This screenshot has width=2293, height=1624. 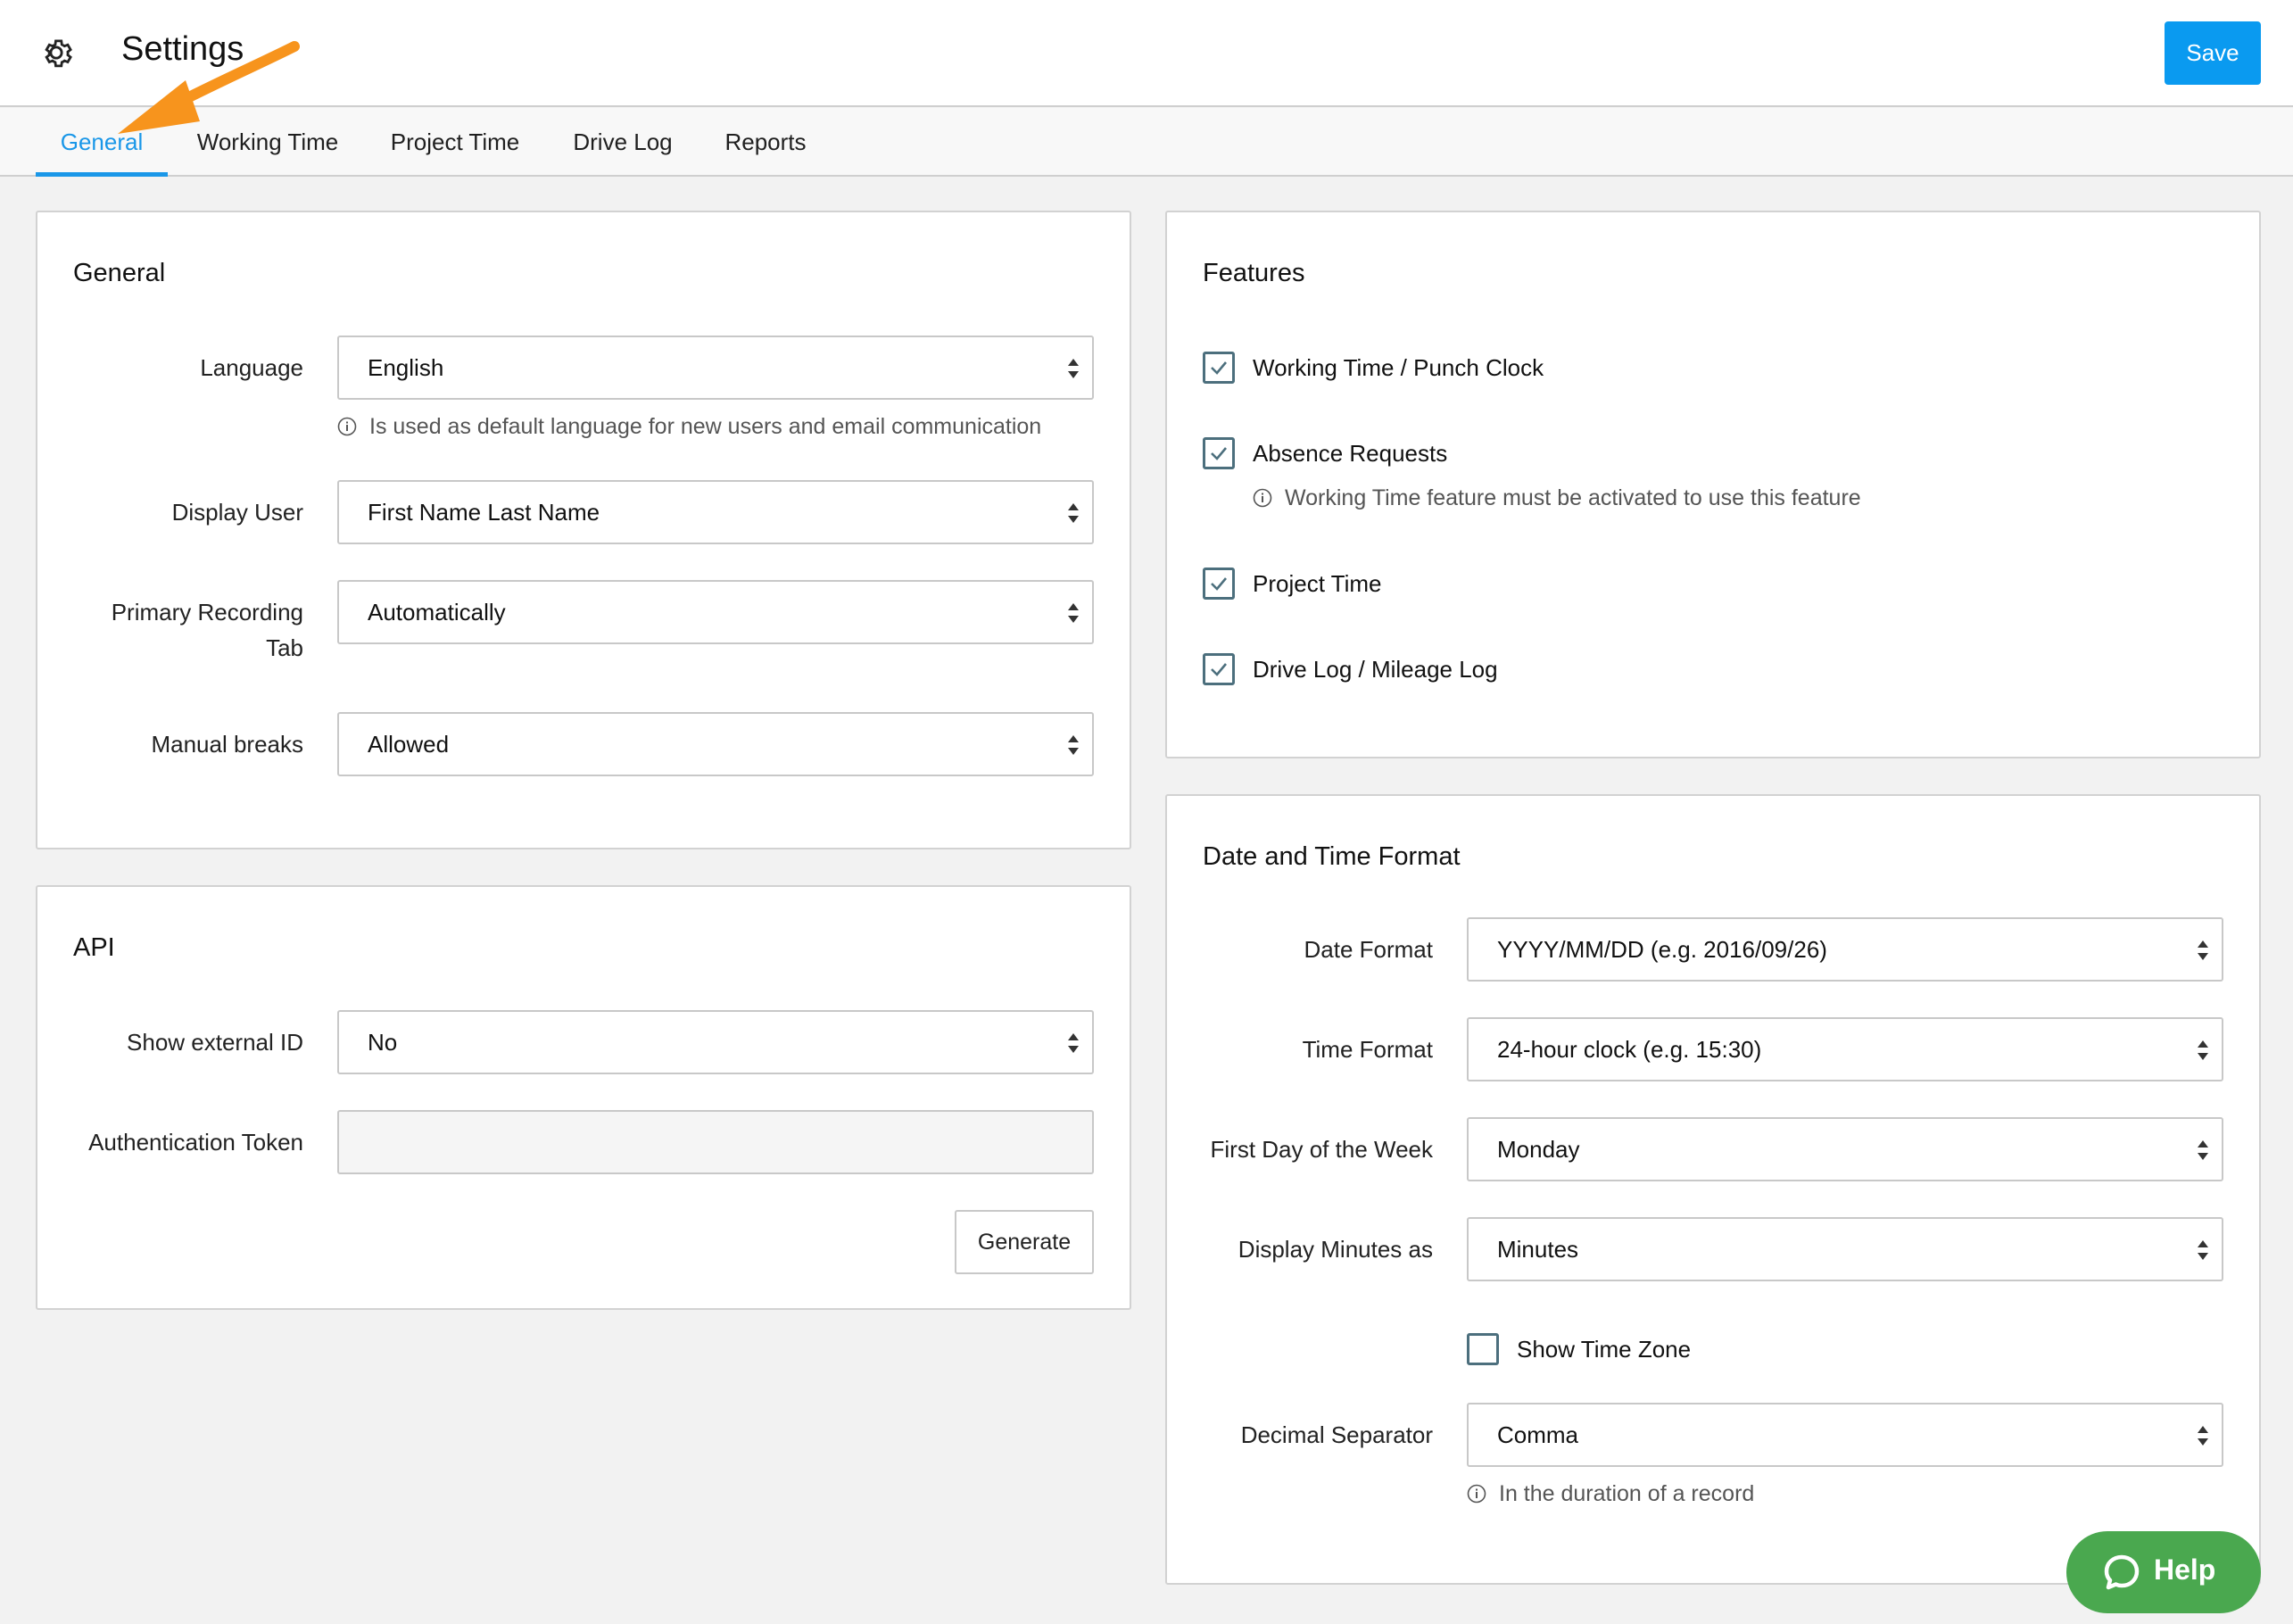 What do you see at coordinates (1024, 1242) in the screenshot?
I see `generate-button: Generate` at bounding box center [1024, 1242].